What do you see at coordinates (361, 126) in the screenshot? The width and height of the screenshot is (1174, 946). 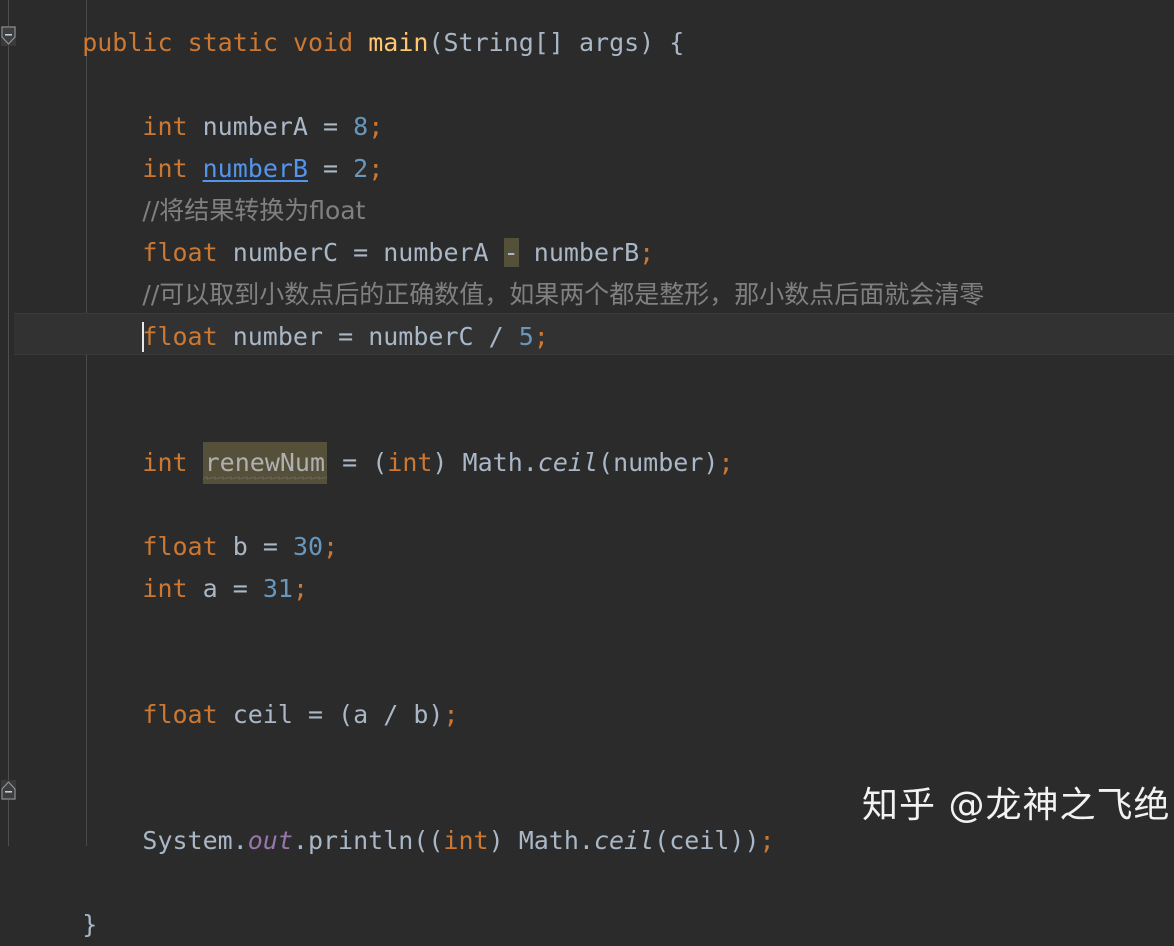 I see `code-token: 8` at bounding box center [361, 126].